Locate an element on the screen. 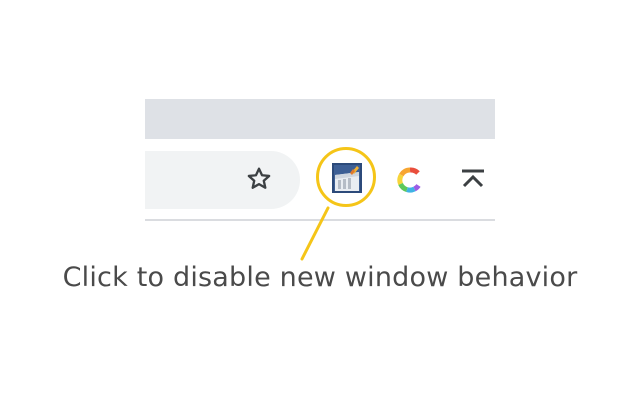  new-window-extension-button is located at coordinates (347, 180).